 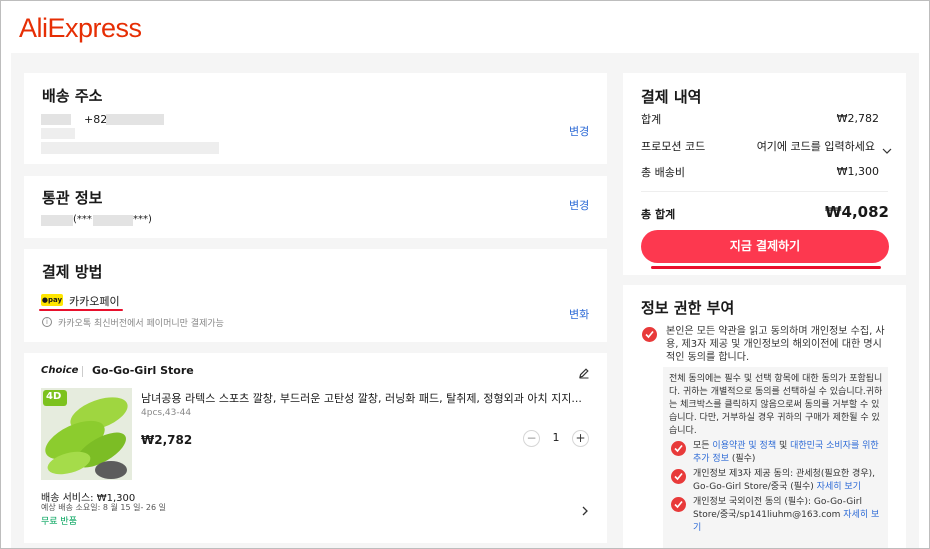 What do you see at coordinates (72, 272) in the screenshot?
I see `payment-method-title: 결제 방법` at bounding box center [72, 272].